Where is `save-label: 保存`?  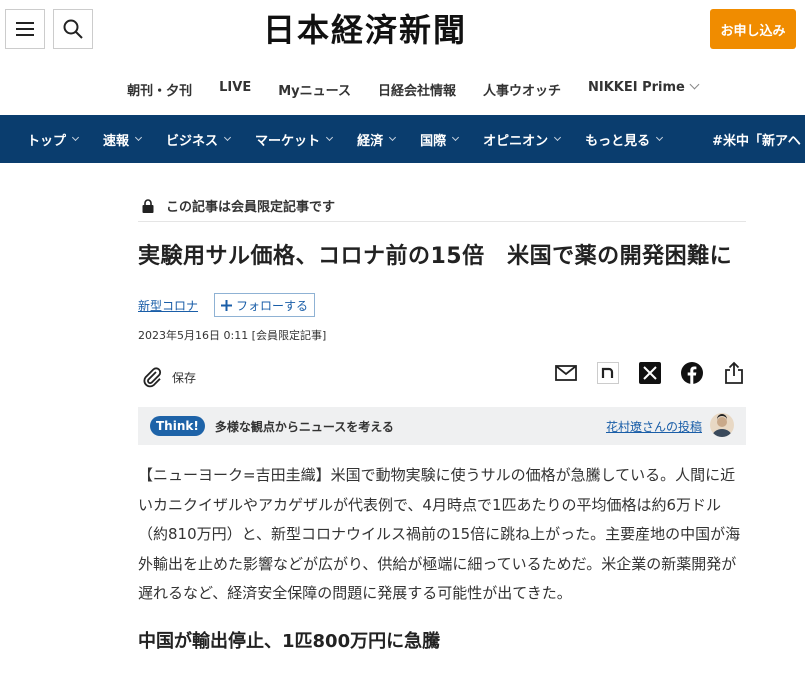 save-label: 保存 is located at coordinates (184, 377).